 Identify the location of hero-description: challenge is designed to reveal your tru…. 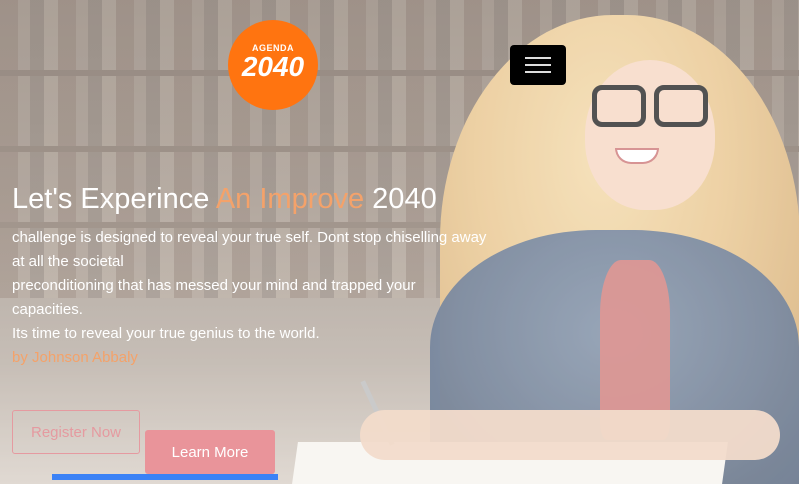
(249, 285).